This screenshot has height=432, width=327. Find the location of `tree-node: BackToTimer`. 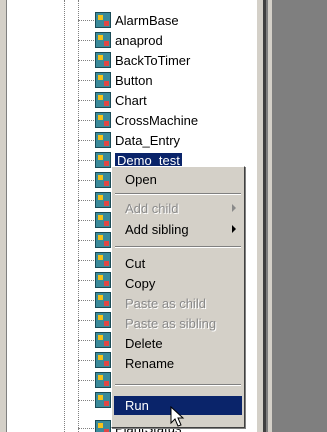

tree-node: BackToTimer is located at coordinates (142, 60).